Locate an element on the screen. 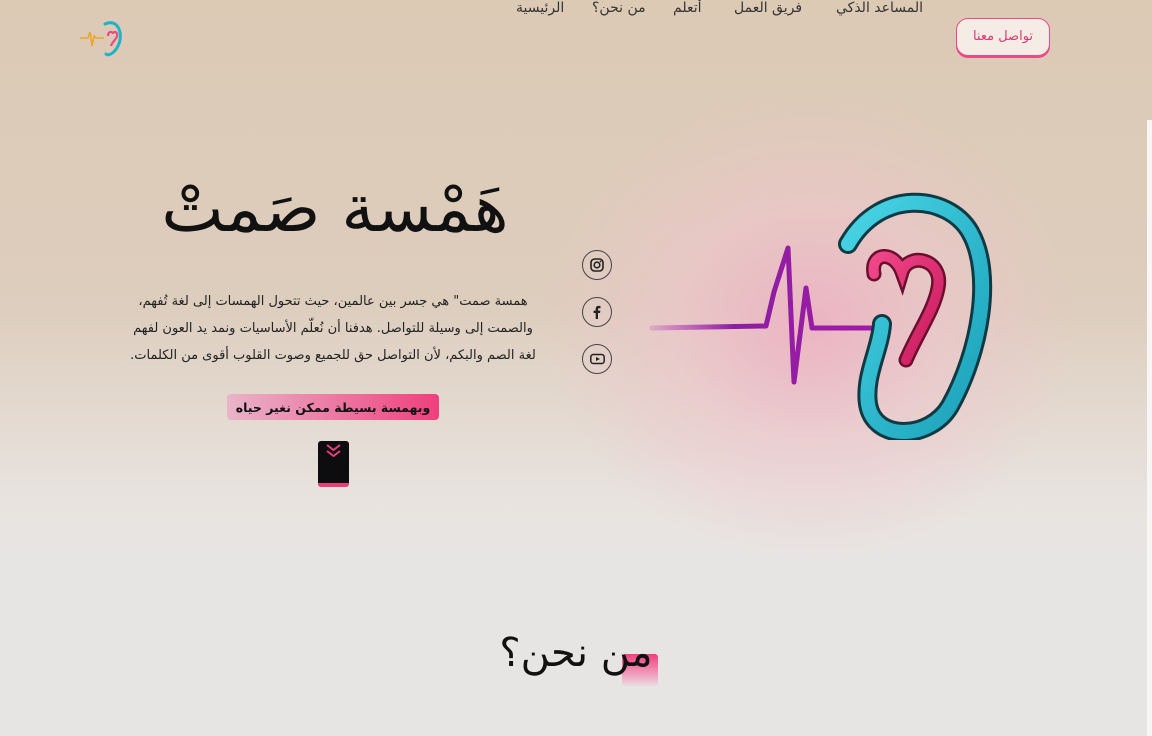 The image size is (1152, 736). nav-link-about: من نحن؟ is located at coordinates (619, 8).